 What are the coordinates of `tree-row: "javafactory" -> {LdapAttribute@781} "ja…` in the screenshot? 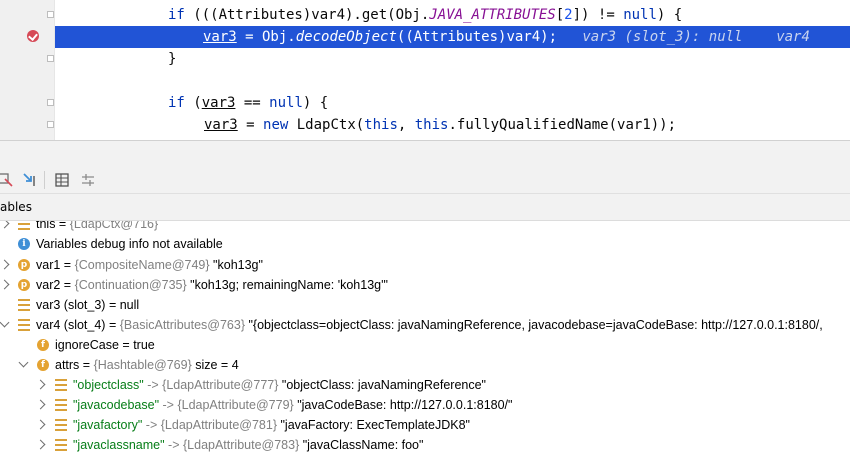 It's located at (425, 425).